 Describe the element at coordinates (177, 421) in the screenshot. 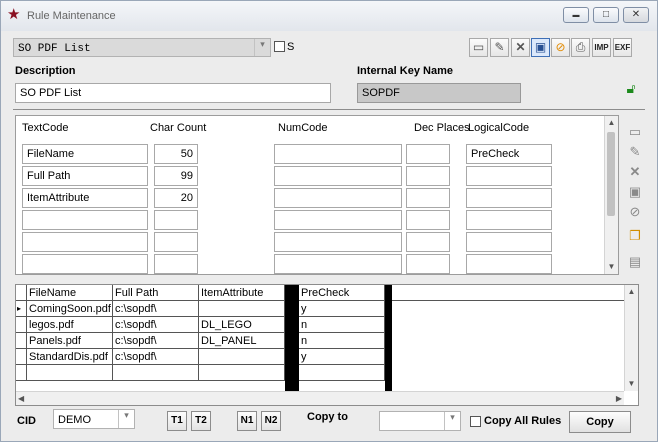

I see `t1-button: T1` at that location.